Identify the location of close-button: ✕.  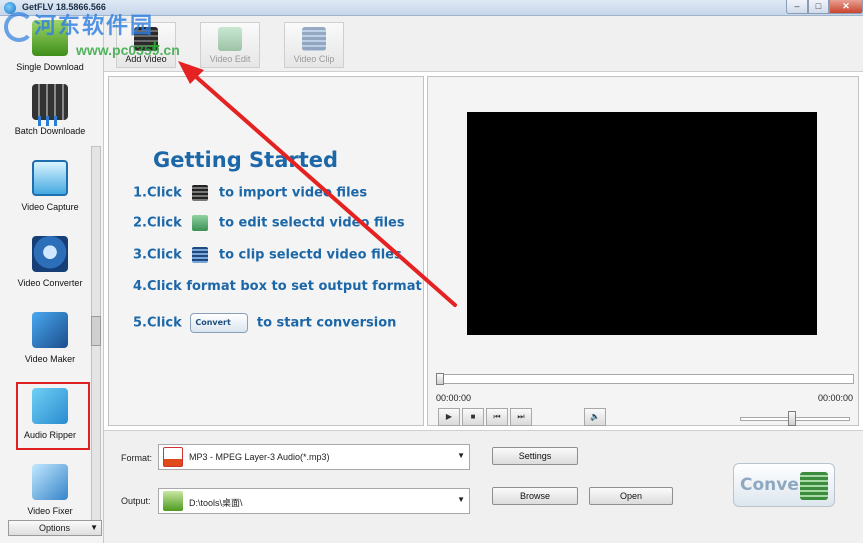
(846, 7).